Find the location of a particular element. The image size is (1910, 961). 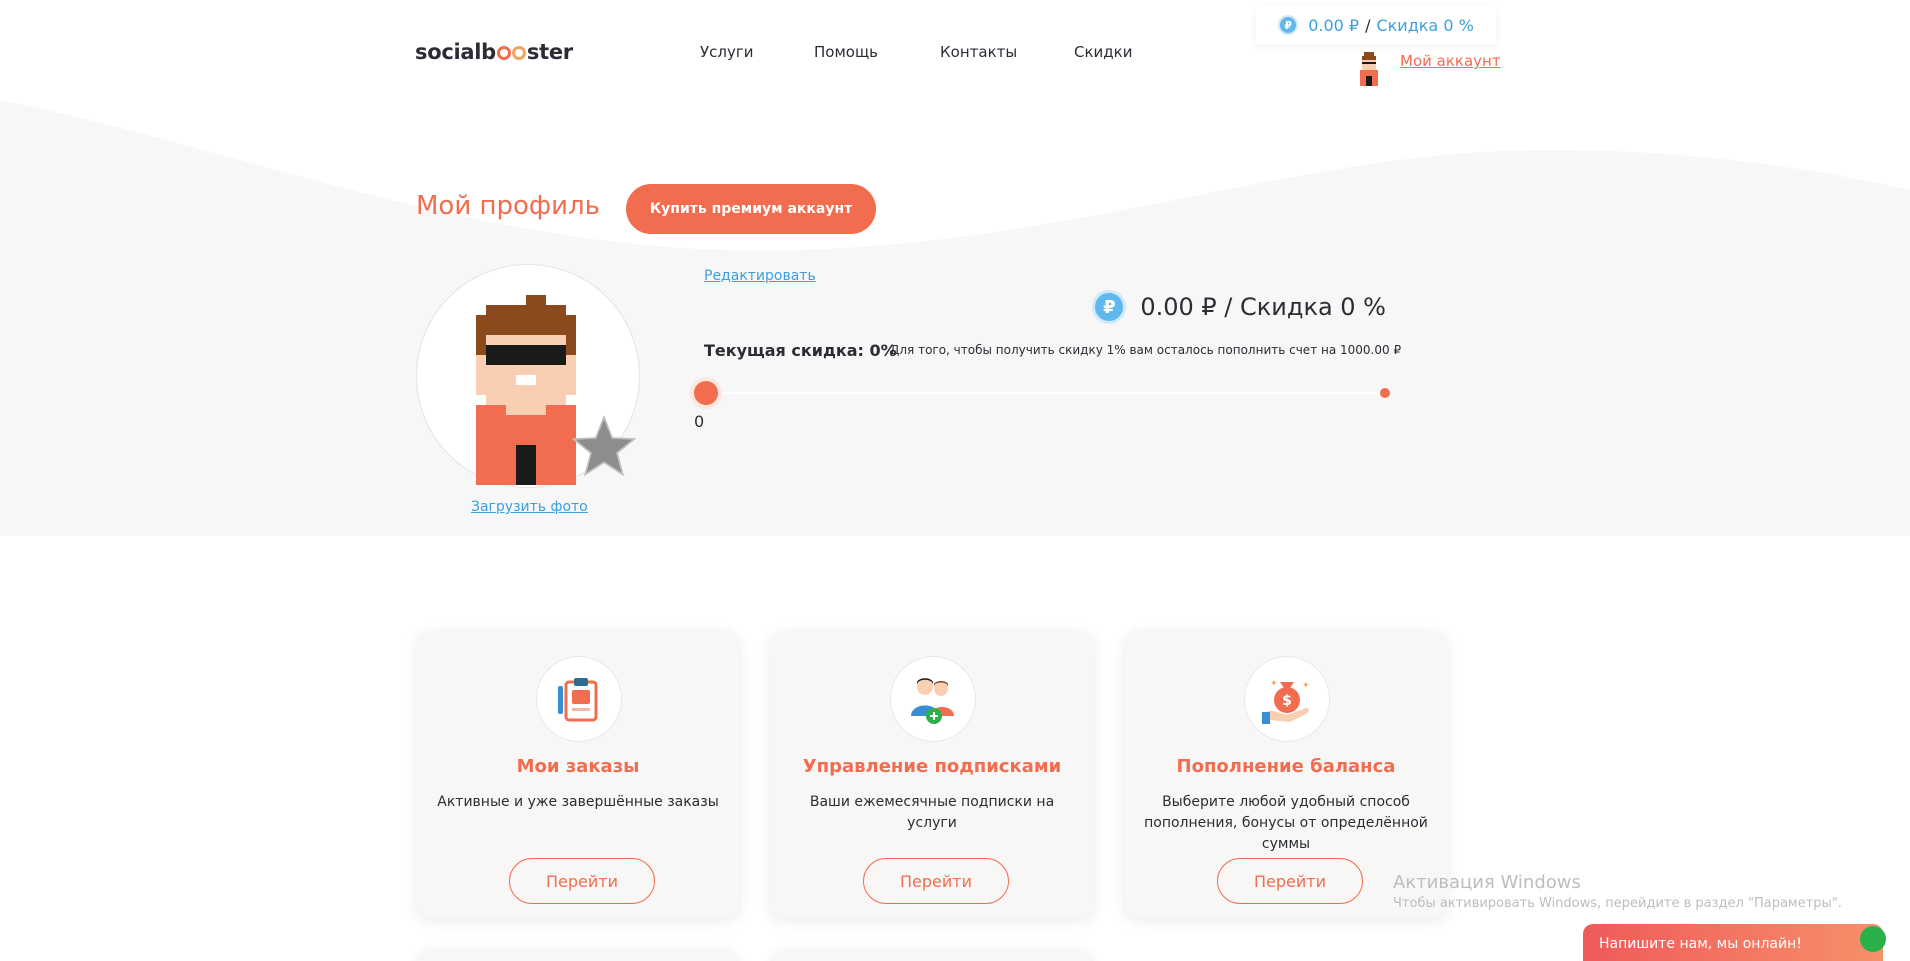

account-avatar-icon is located at coordinates (1369, 69).